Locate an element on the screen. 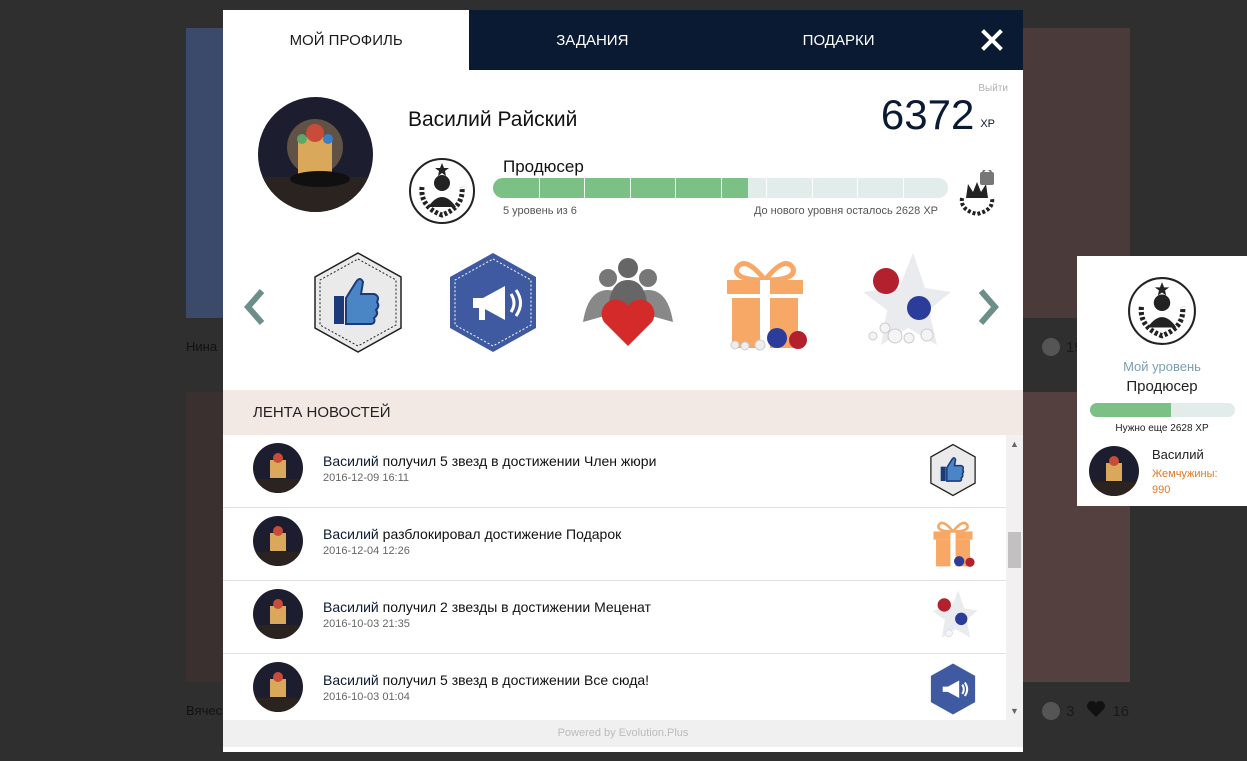 The image size is (1247, 761). carousel-prev-button is located at coordinates (255, 307).